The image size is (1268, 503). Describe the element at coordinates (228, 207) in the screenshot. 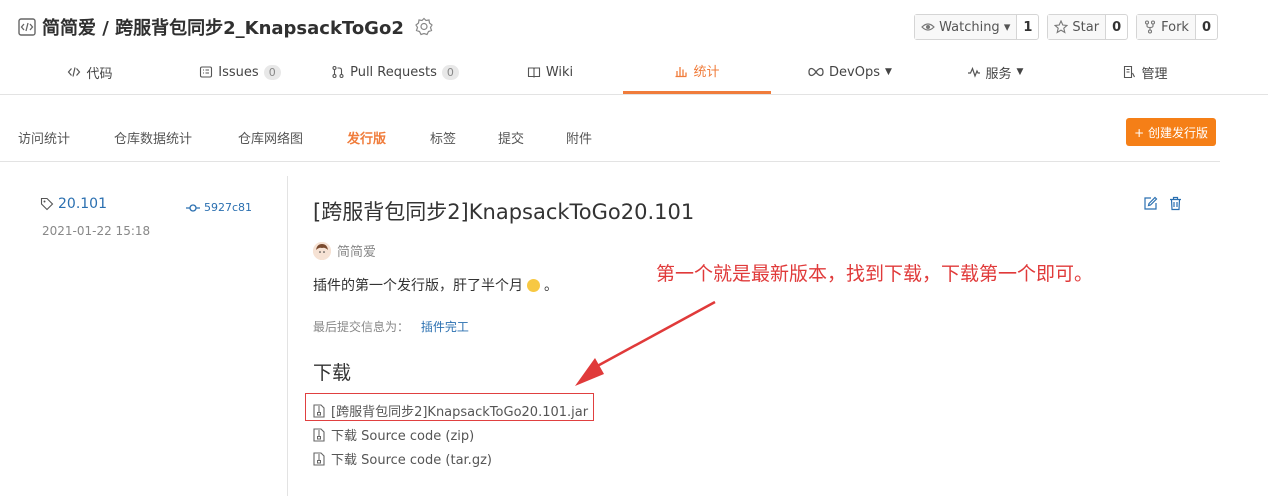

I see `release-commit-hash: 5927c81` at that location.